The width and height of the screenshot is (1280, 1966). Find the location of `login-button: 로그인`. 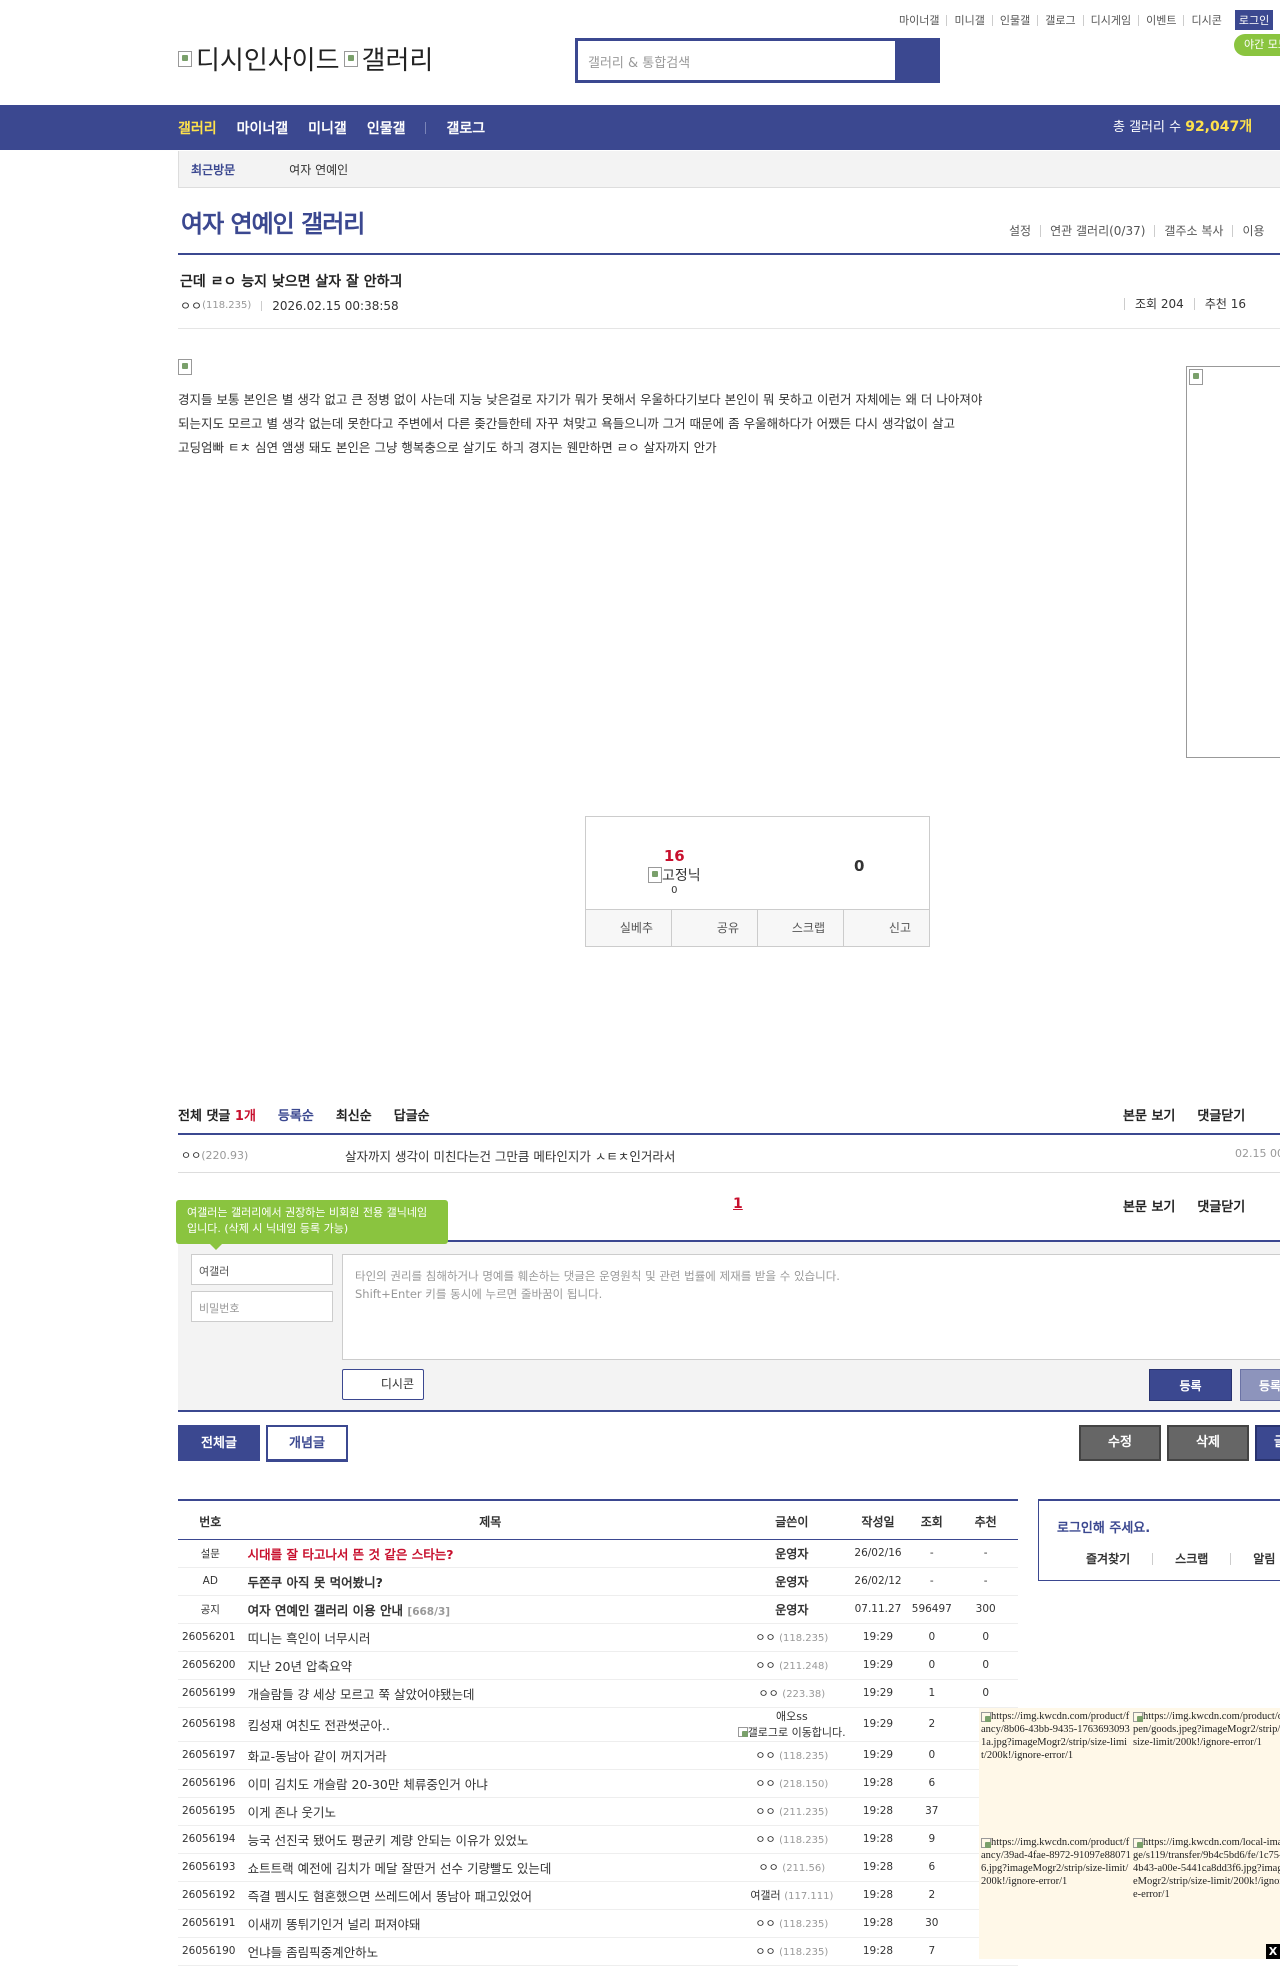

login-button: 로그인 is located at coordinates (1254, 20).